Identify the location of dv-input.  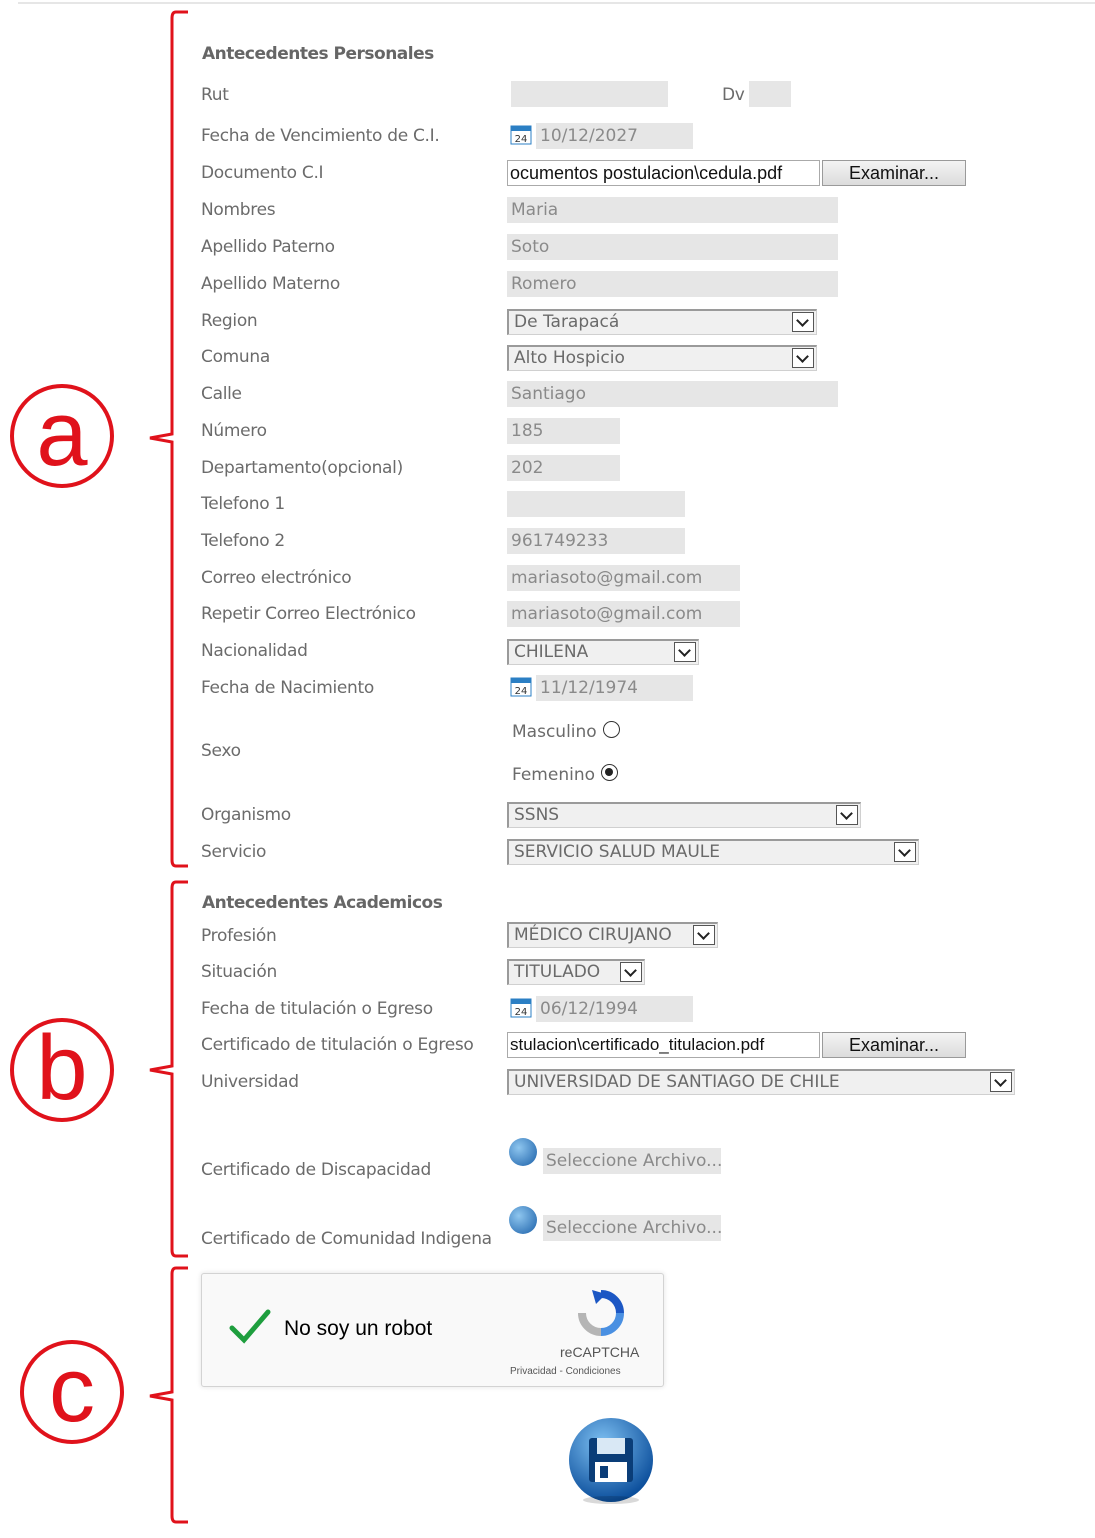
(770, 94).